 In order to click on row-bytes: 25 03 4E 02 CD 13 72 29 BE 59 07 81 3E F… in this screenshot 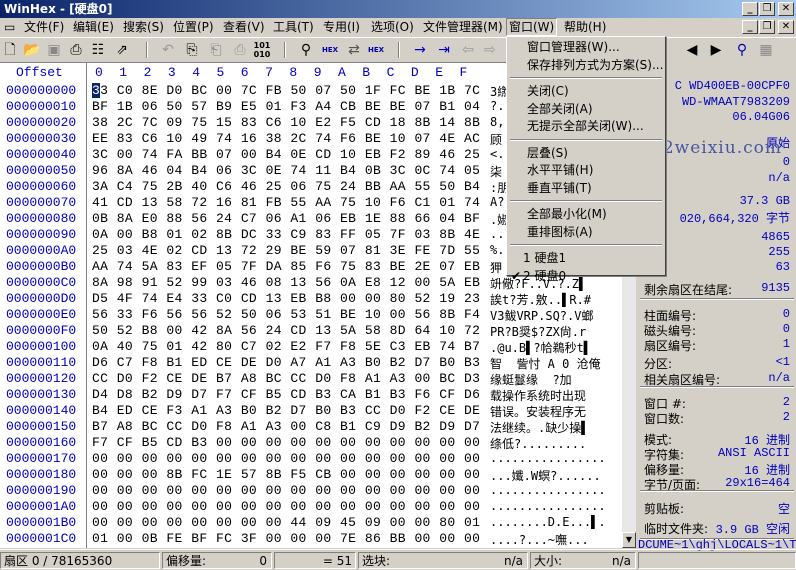, I will do `click(286, 250)`.